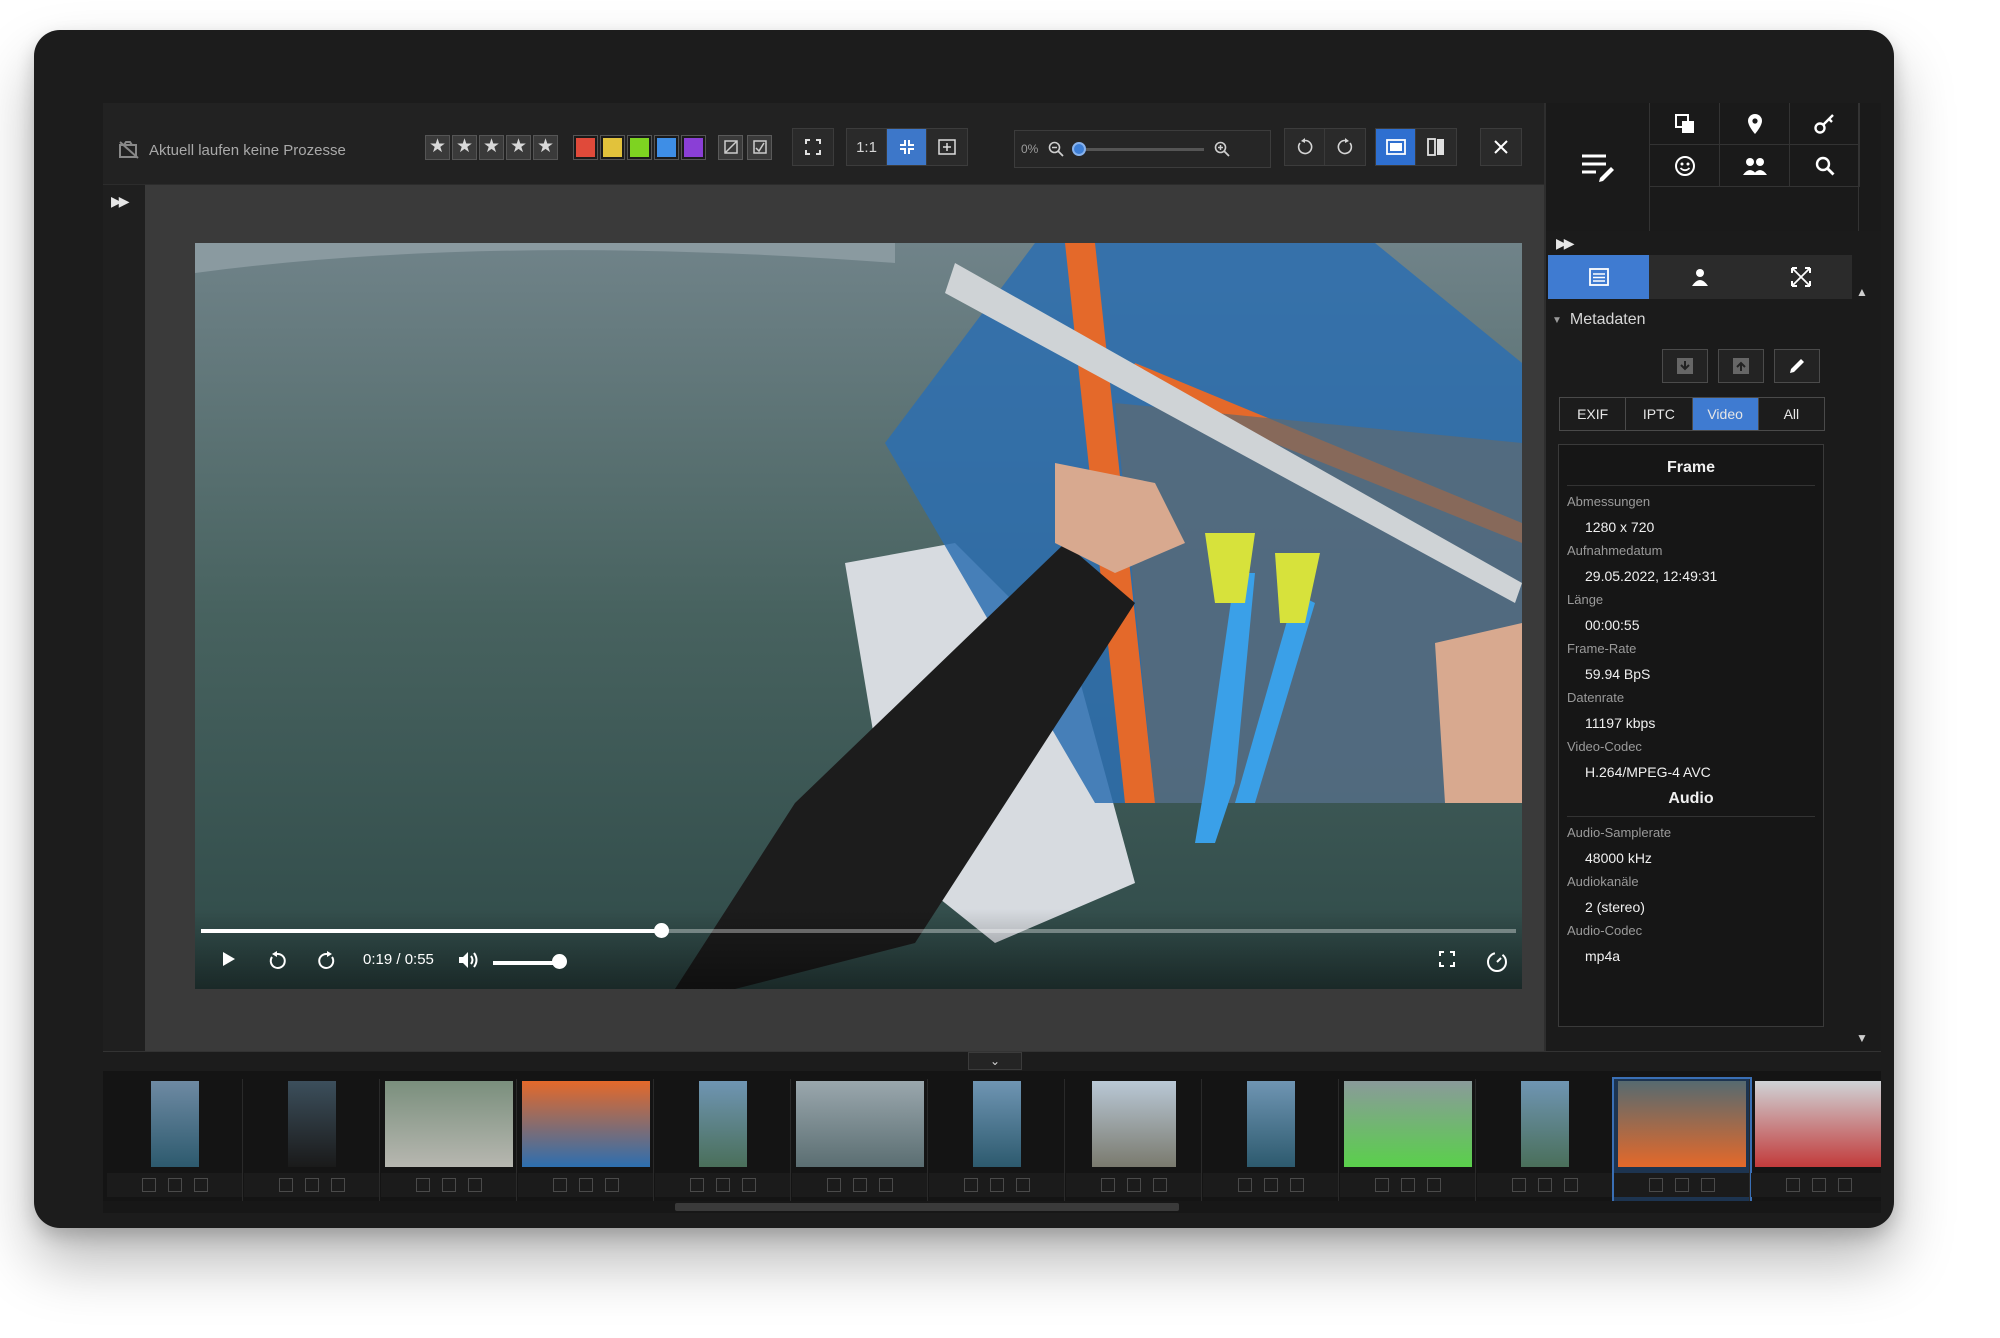  I want to click on color-blue-button, so click(666, 147).